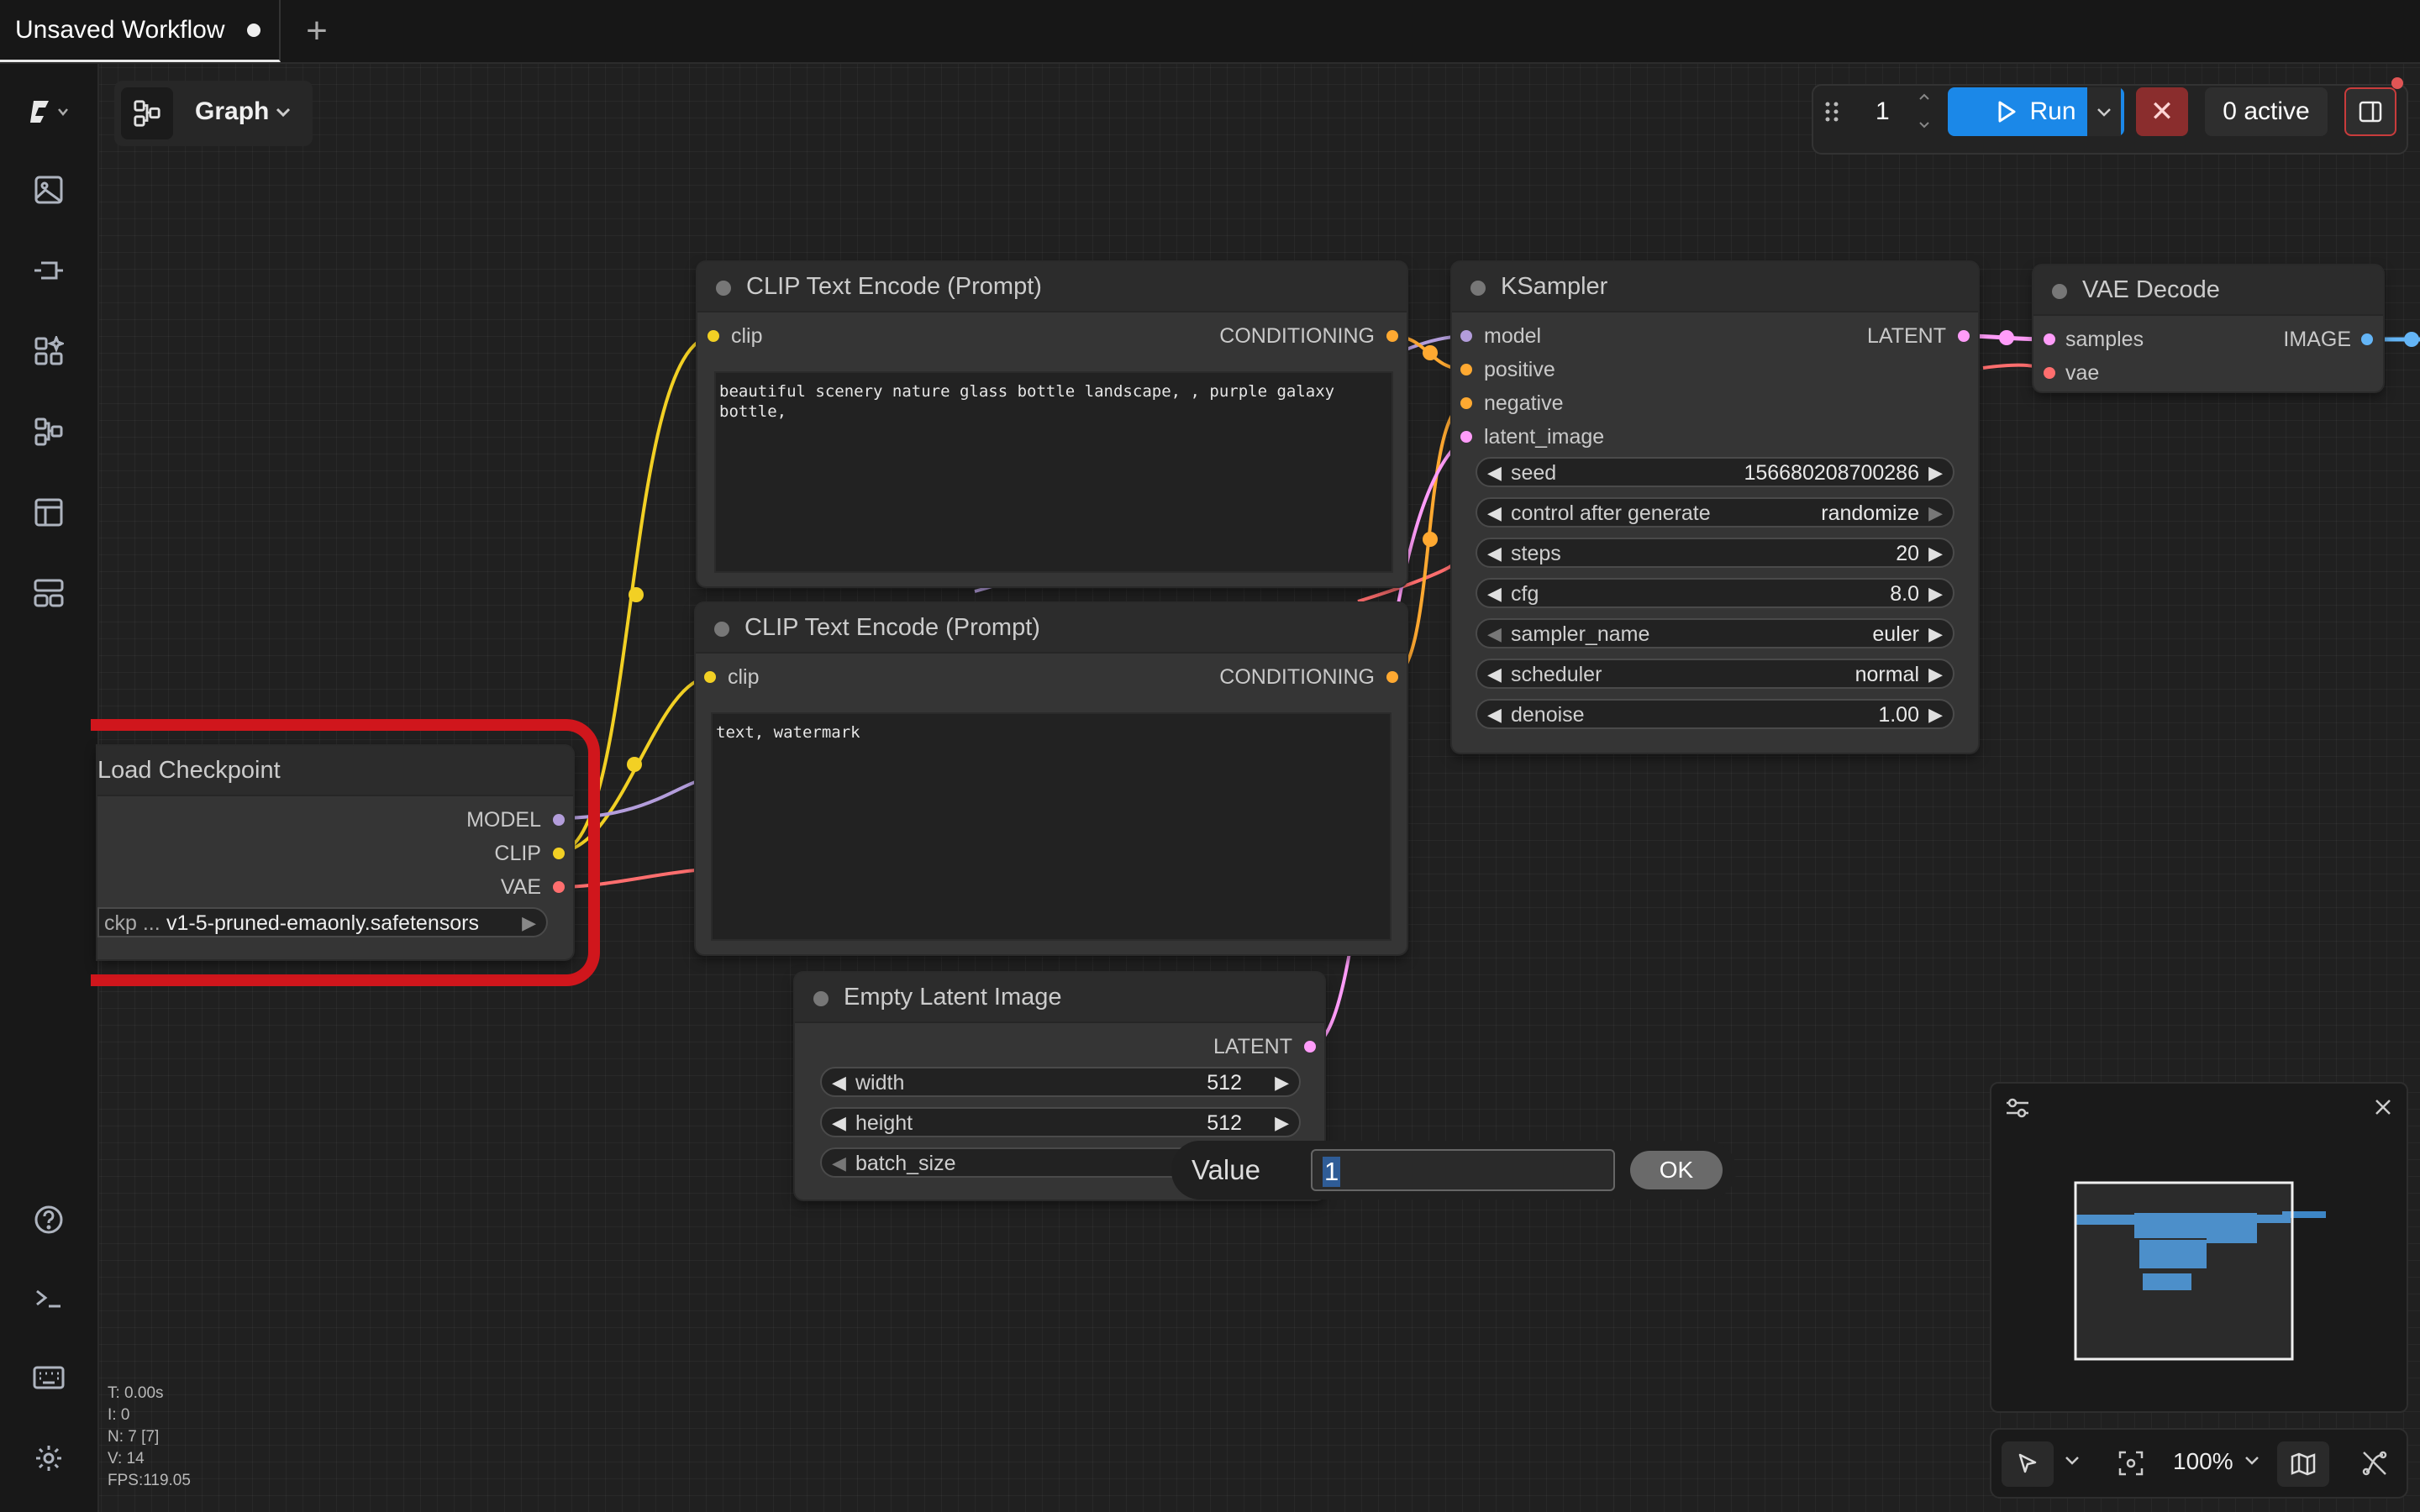  I want to click on hide-links-icon, so click(2374, 1465).